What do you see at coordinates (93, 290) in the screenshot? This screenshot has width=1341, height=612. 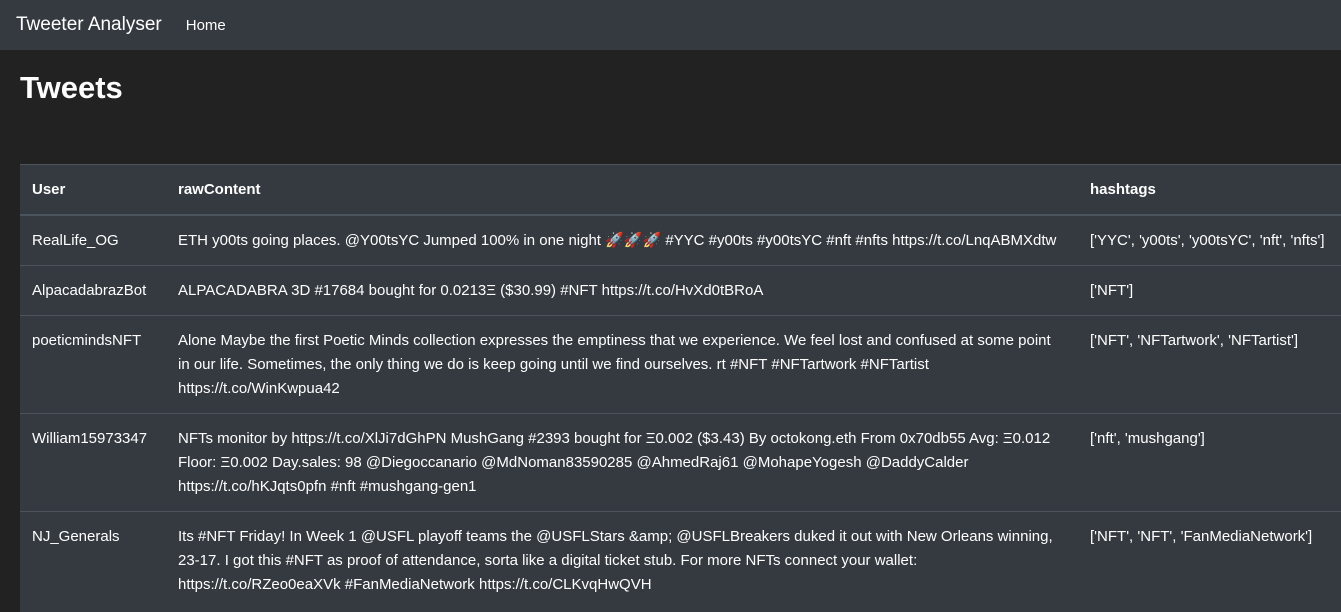 I see `cell-user: AlpacadabrazBot` at bounding box center [93, 290].